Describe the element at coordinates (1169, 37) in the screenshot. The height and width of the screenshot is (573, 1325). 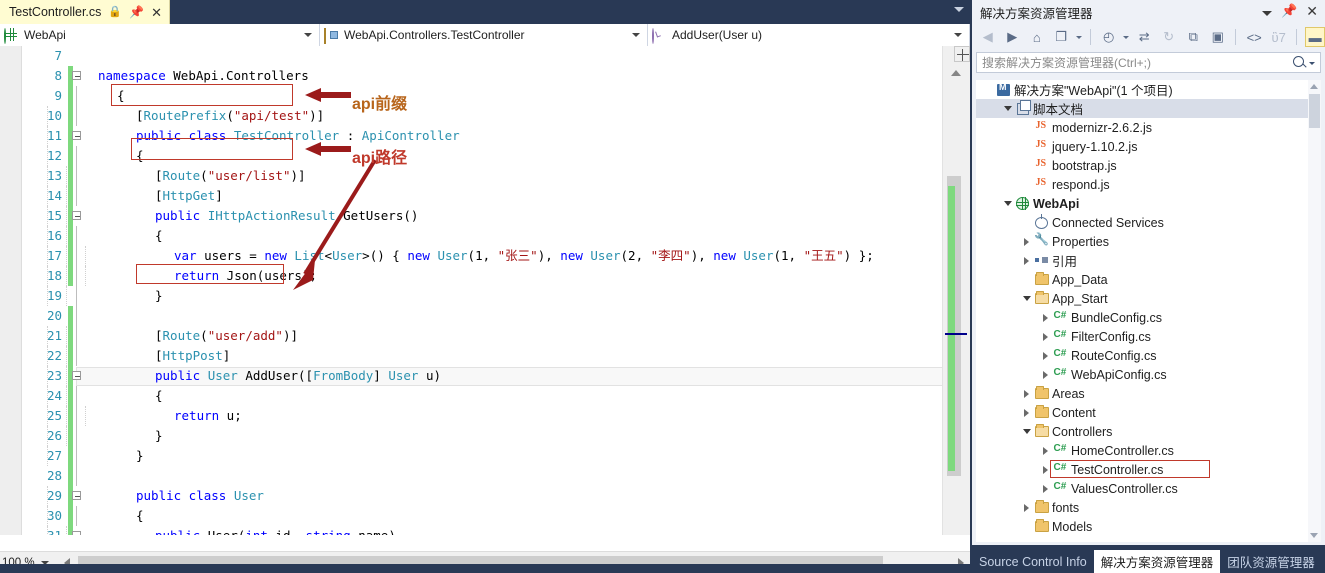
I see `refresh-icon: ↻` at that location.